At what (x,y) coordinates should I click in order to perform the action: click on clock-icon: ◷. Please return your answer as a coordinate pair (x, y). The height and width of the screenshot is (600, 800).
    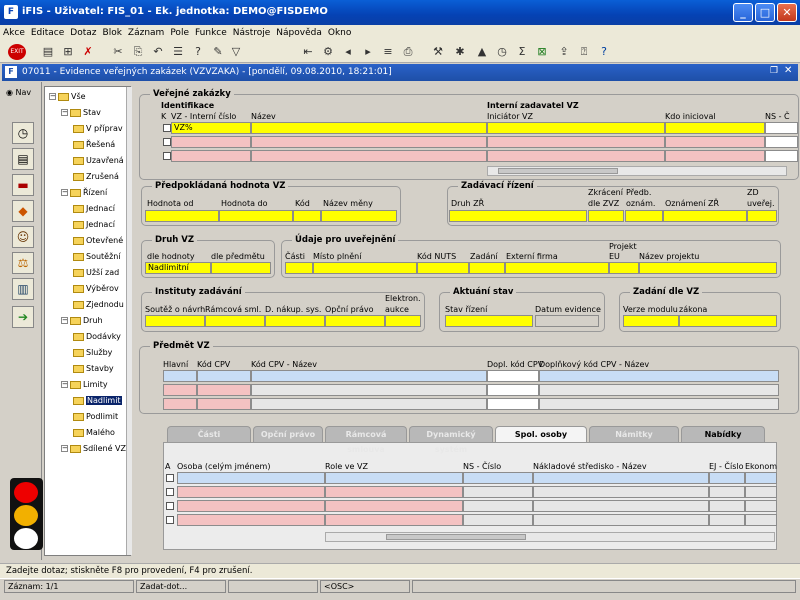
    Looking at the image, I should click on (502, 52).